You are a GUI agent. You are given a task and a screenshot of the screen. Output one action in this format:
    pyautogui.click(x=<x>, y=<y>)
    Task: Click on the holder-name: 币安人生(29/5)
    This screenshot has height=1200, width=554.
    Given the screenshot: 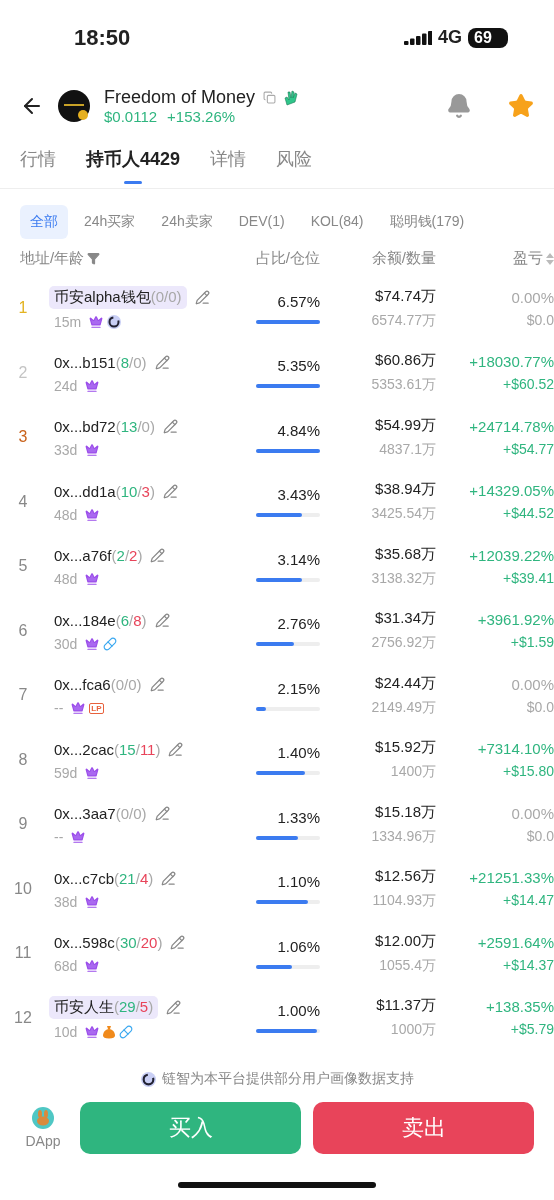 What is the action you would take?
    pyautogui.click(x=104, y=1007)
    